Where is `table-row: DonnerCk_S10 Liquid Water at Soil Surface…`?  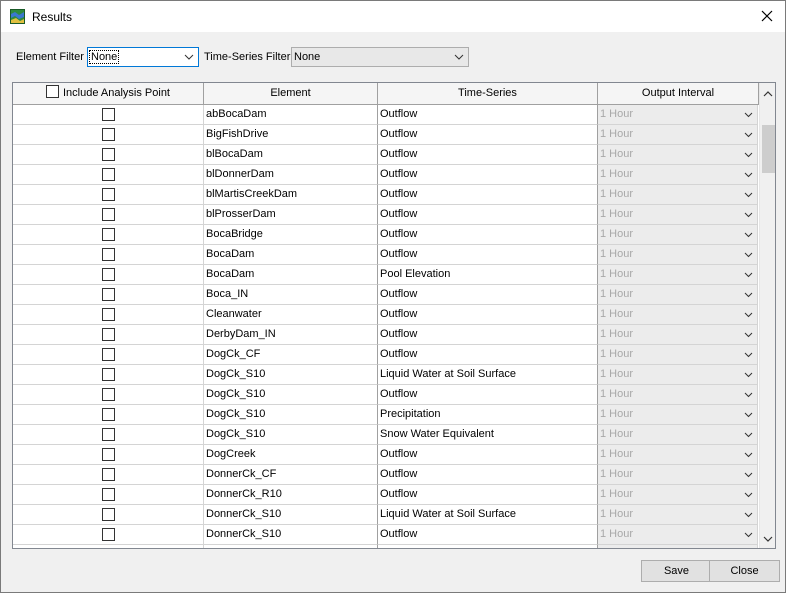 table-row: DonnerCk_S10 Liquid Water at Soil Surface… is located at coordinates (386, 515).